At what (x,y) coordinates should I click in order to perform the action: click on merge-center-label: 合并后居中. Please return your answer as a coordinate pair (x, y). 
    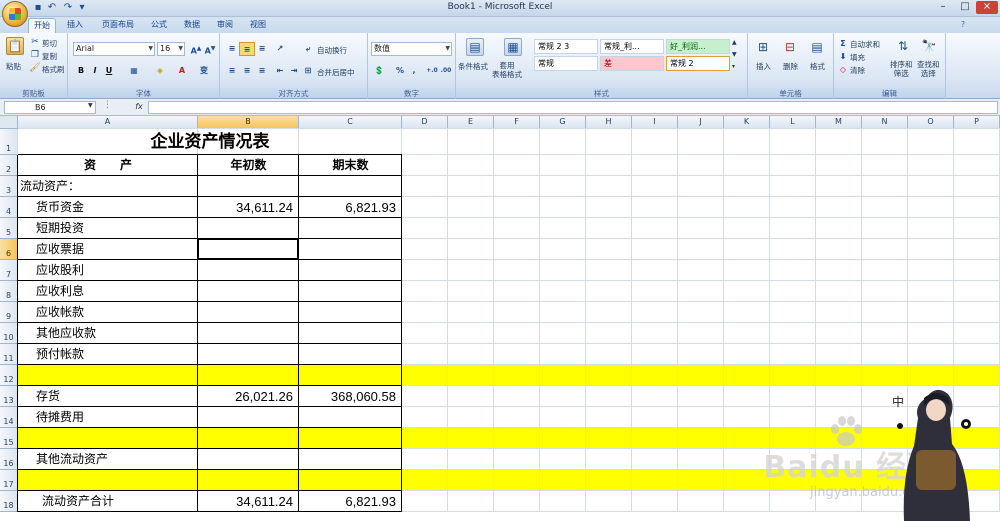
    Looking at the image, I should click on (336, 72).